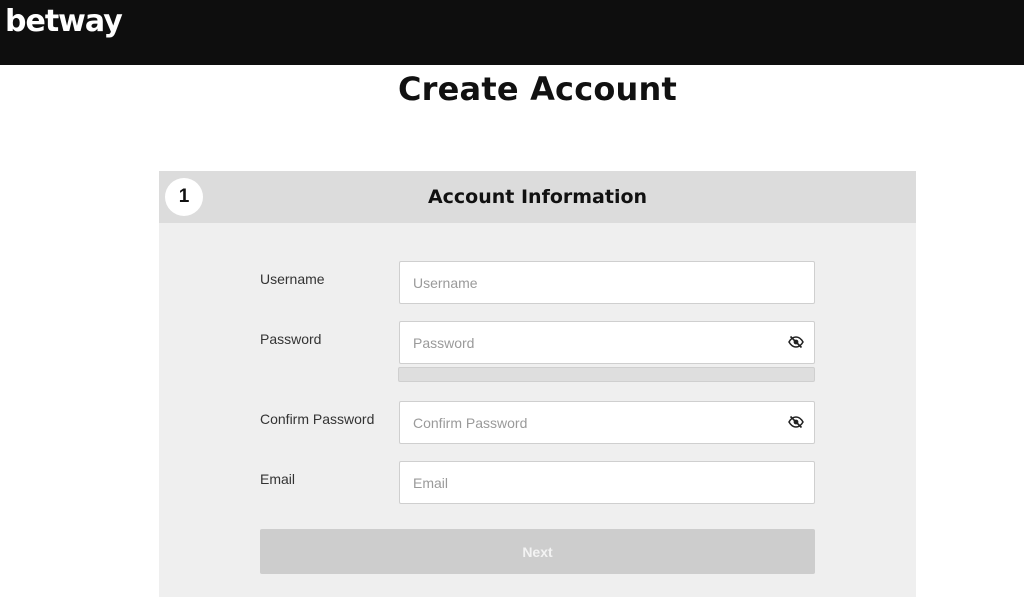 Image resolution: width=1024 pixels, height=597 pixels. I want to click on confirm-password-label: Confirm Password, so click(317, 419).